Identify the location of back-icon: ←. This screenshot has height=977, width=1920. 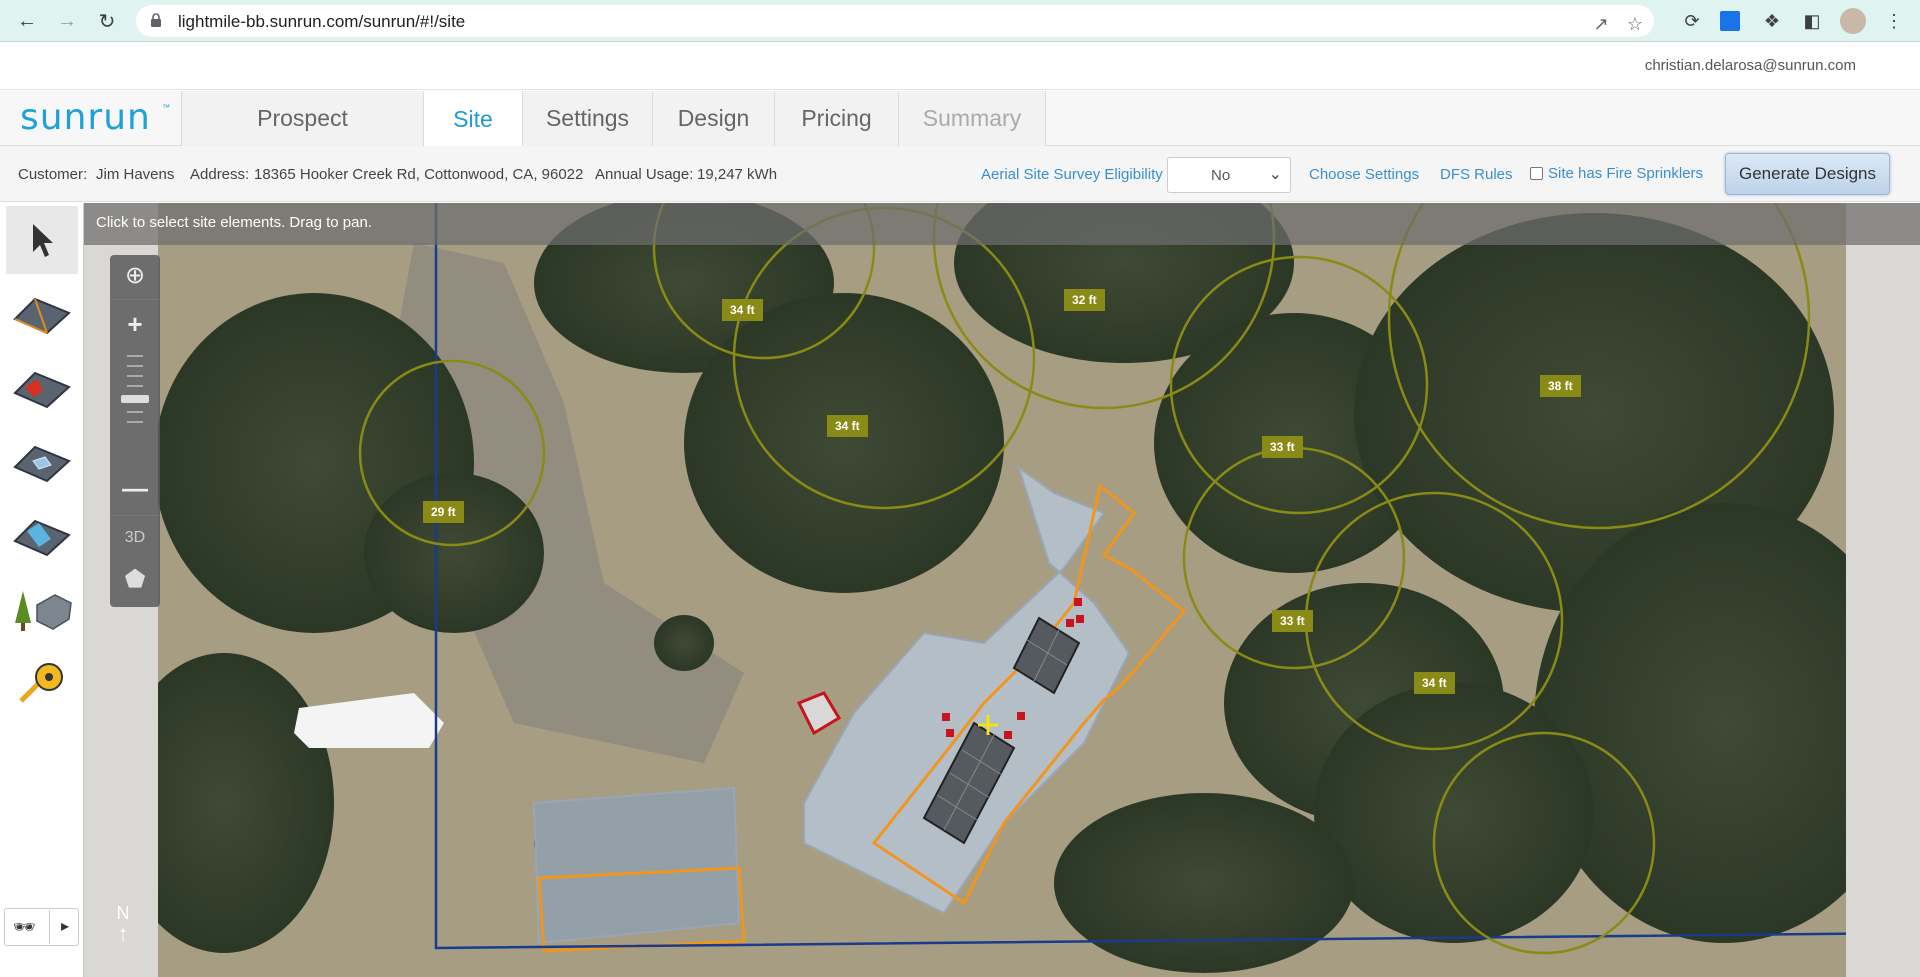
(27, 21).